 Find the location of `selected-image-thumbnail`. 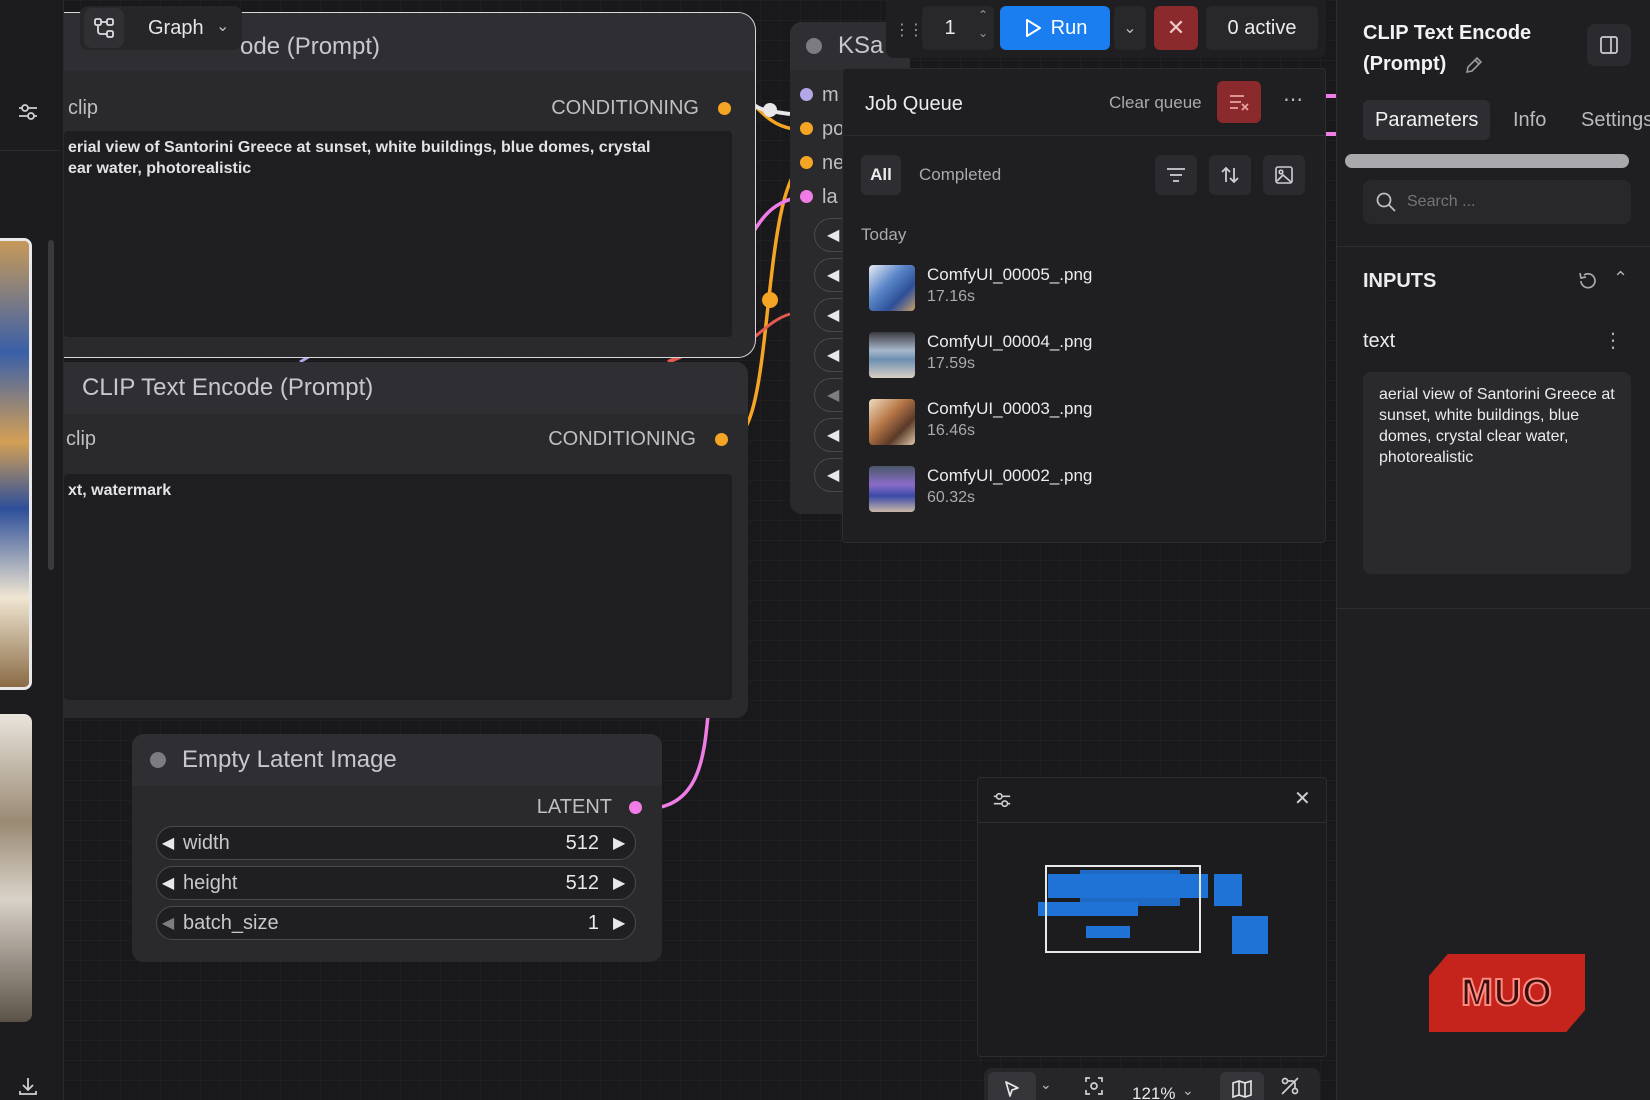

selected-image-thumbnail is located at coordinates (16, 464).